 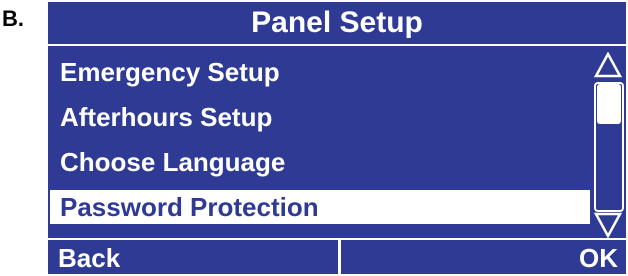 What do you see at coordinates (193, 257) in the screenshot?
I see `back-button: Back` at bounding box center [193, 257].